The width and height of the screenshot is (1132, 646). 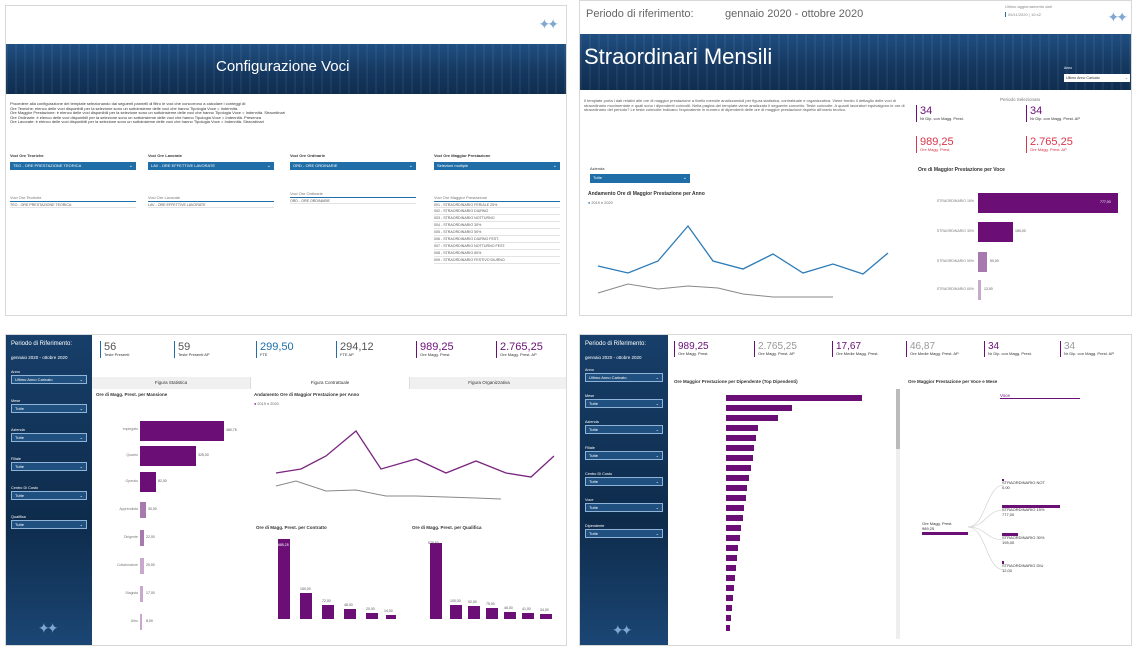 What do you see at coordinates (353, 200) in the screenshot?
I see `list-item: ORD - ORE ORDINARIE` at bounding box center [353, 200].